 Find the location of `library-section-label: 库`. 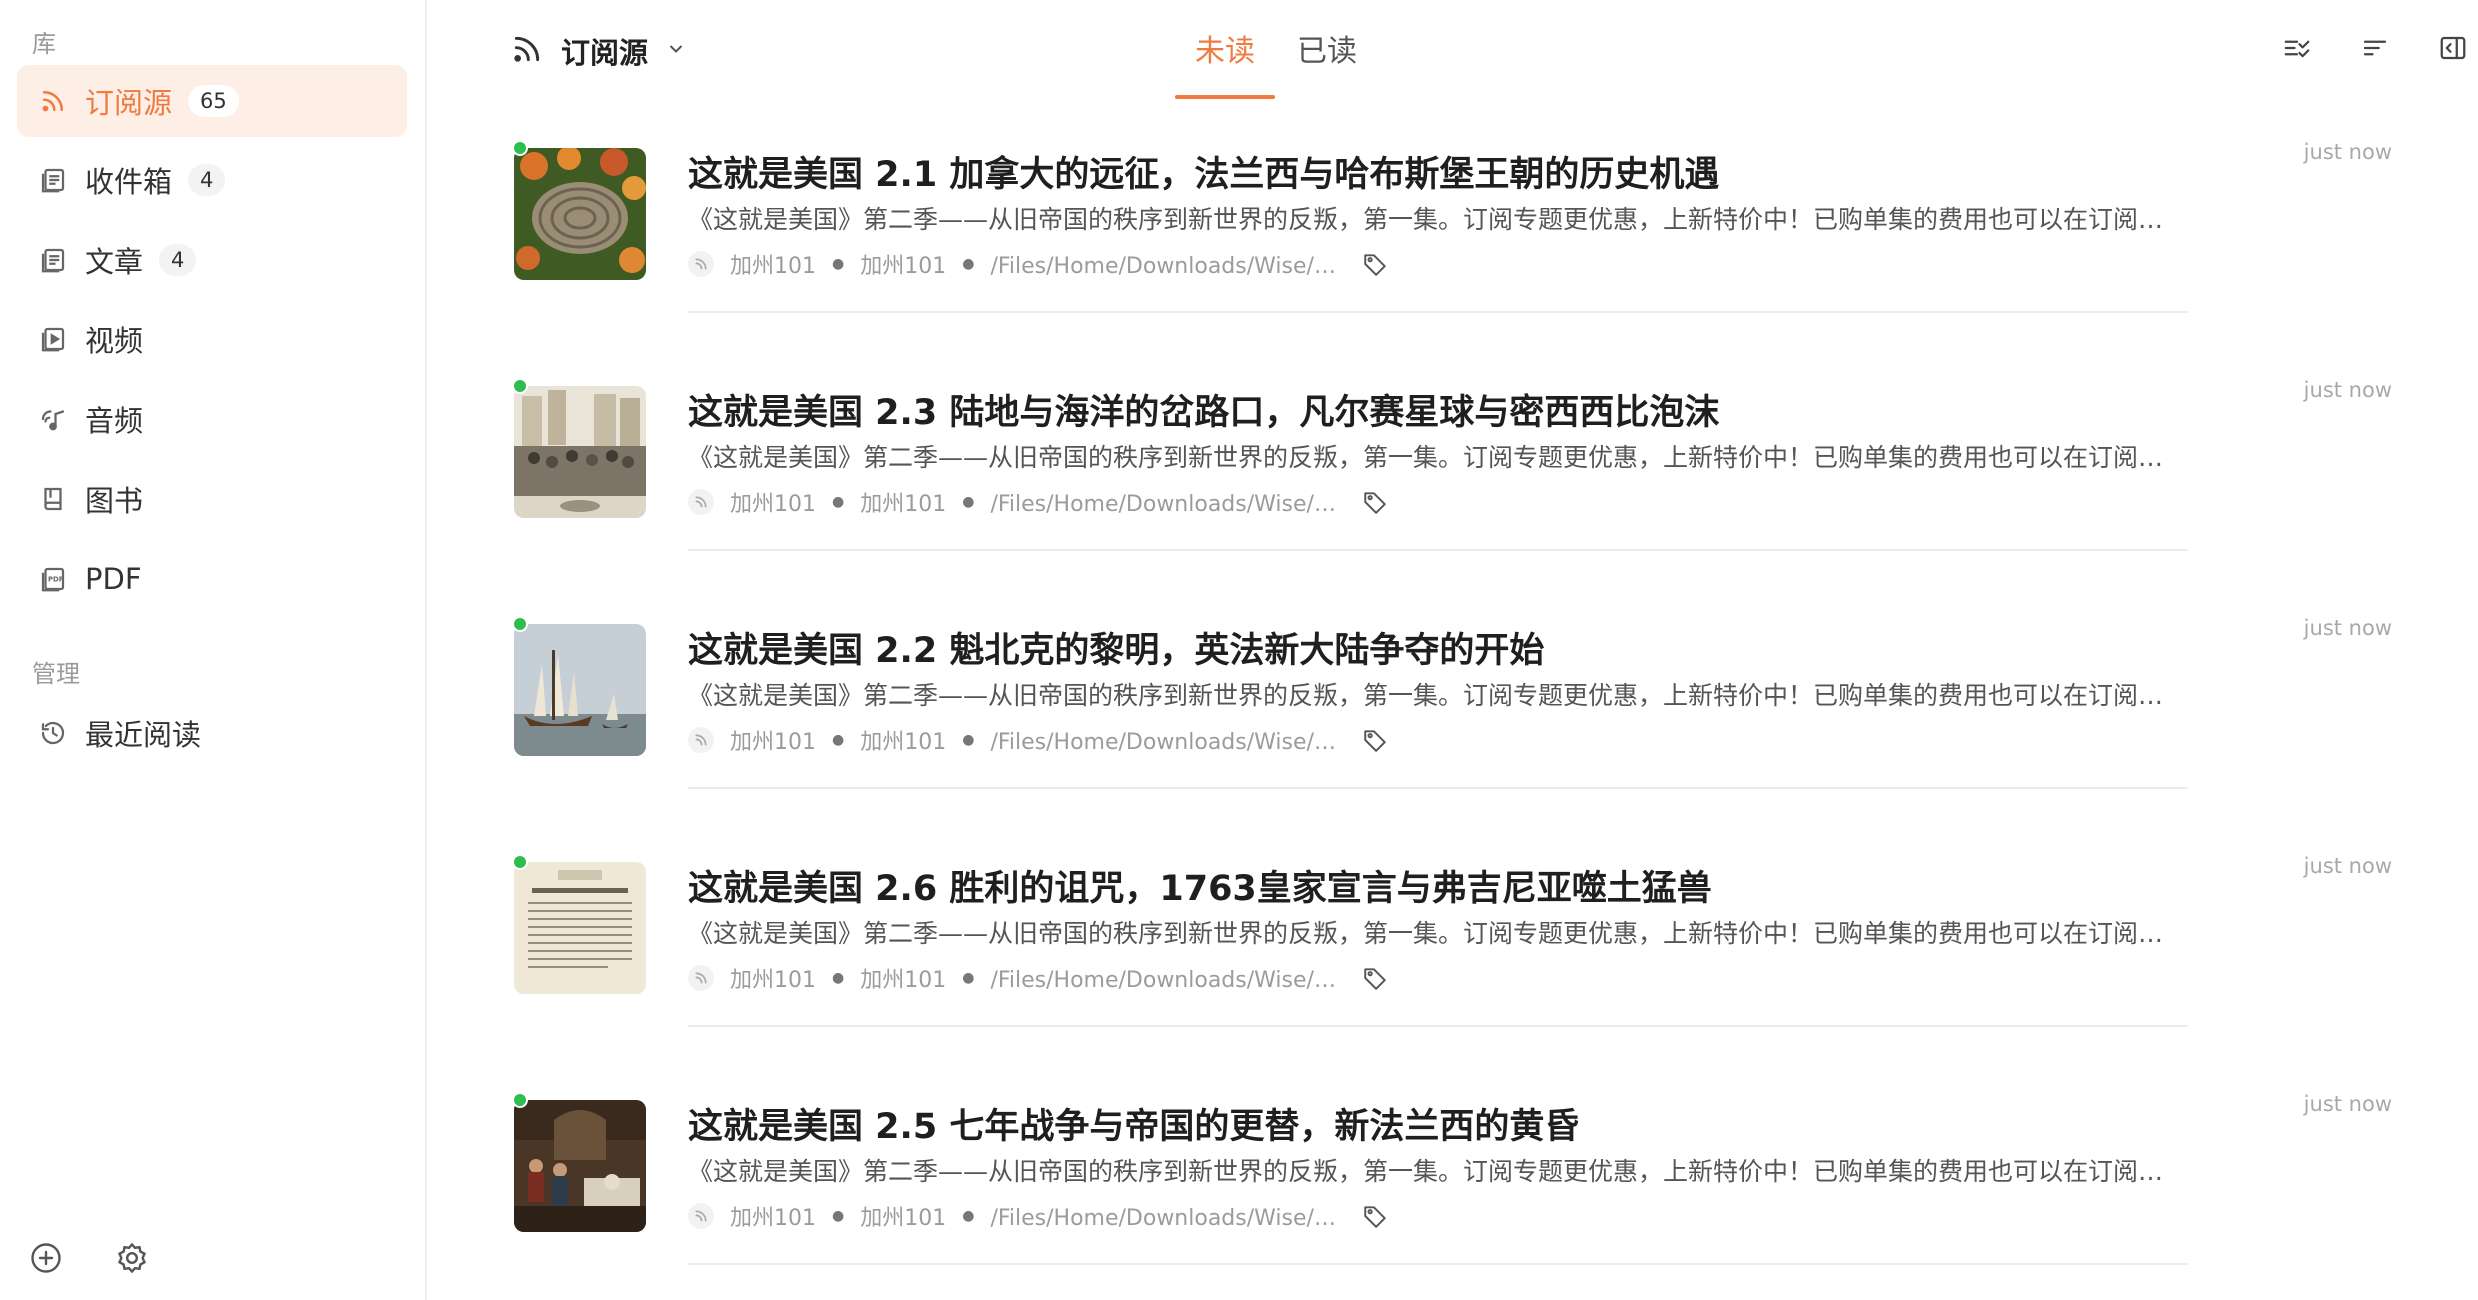

library-section-label: 库 is located at coordinates (44, 44).